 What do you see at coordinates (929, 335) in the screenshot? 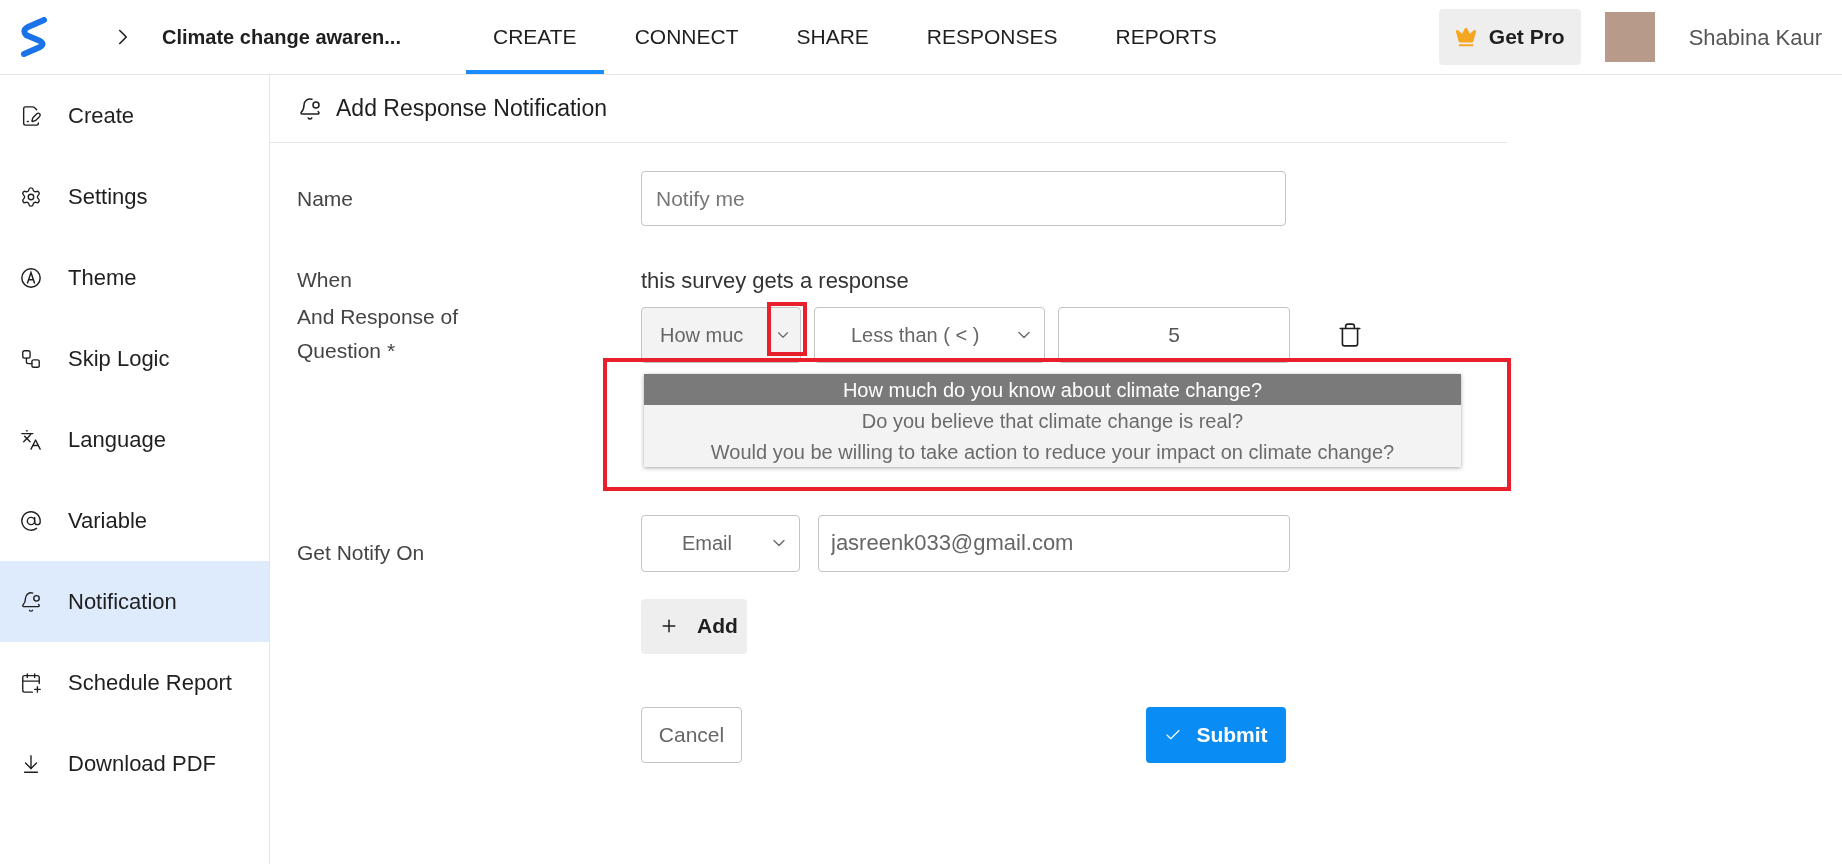
I see `operator-select: Less than ( < )` at bounding box center [929, 335].